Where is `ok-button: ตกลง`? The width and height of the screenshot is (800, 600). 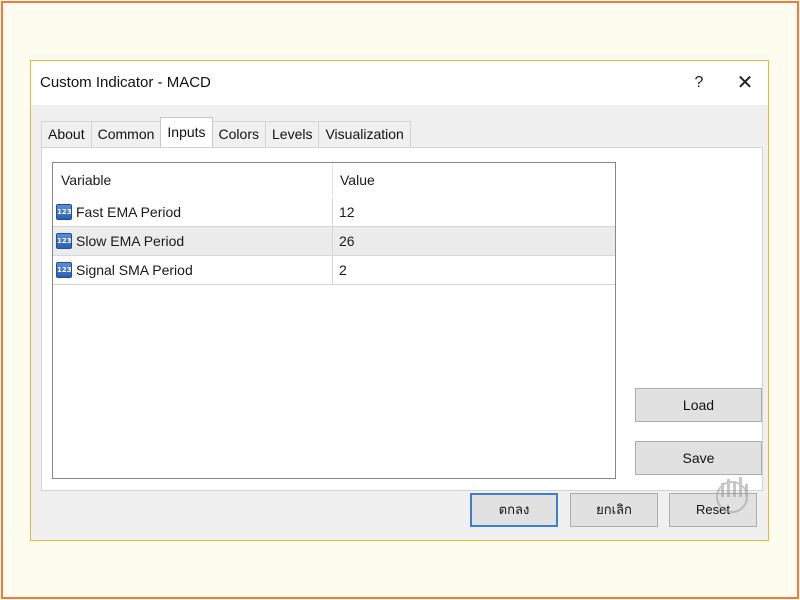 ok-button: ตกลง is located at coordinates (514, 510).